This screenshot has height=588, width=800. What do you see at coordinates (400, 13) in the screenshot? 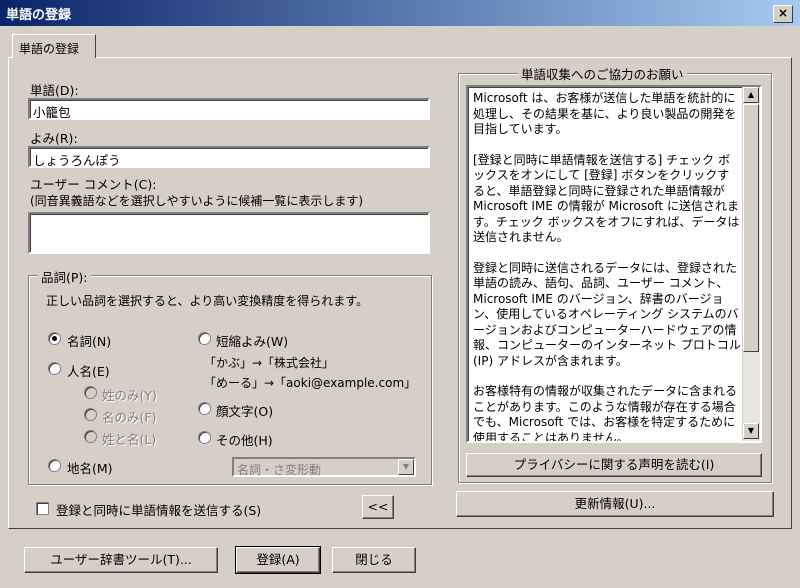
I see `title-bar` at bounding box center [400, 13].